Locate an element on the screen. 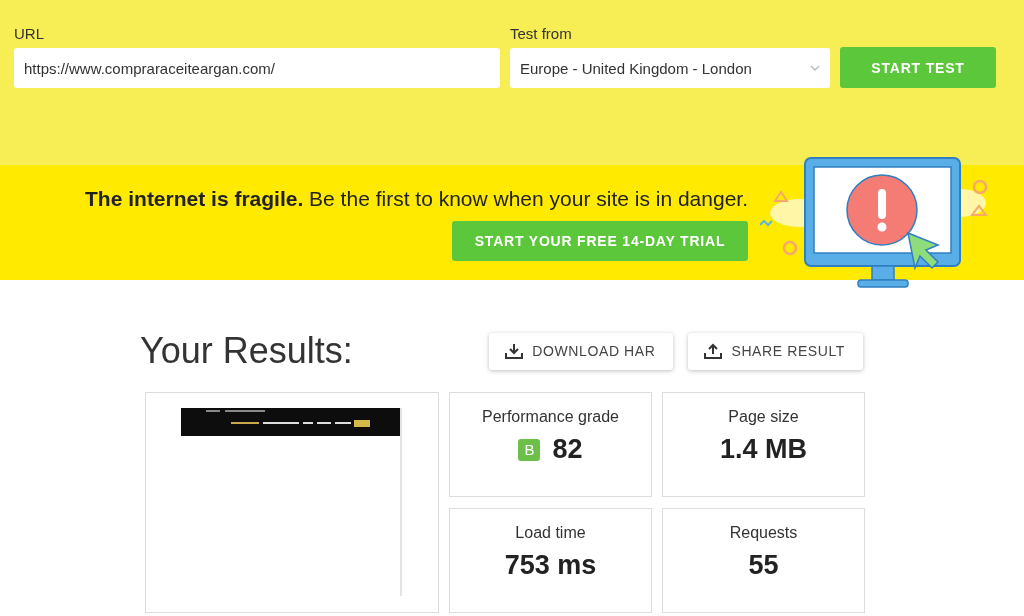  results-title: Your Results: is located at coordinates (246, 351).